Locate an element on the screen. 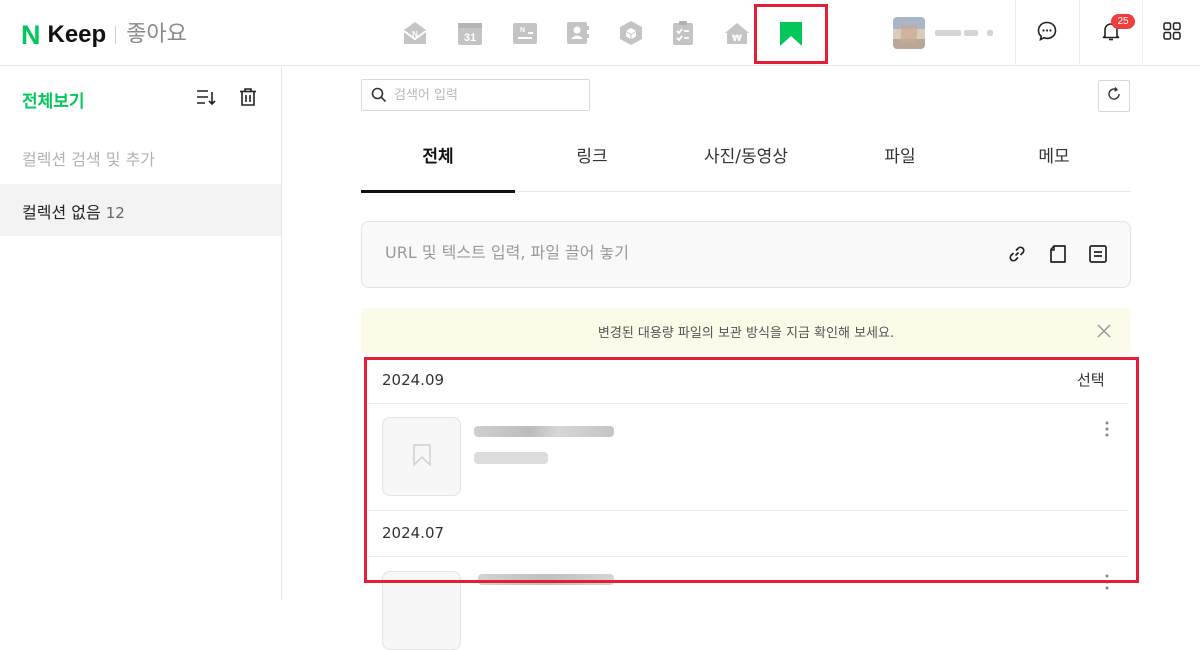 This screenshot has width=1200, height=650. memo-icon is located at coordinates (1098, 256).